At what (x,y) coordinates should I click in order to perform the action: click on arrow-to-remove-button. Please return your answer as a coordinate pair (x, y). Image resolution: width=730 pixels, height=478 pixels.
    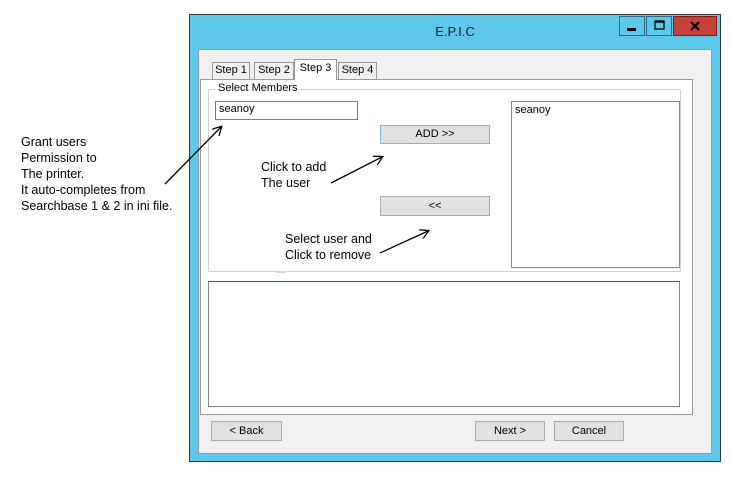
    Looking at the image, I should click on (403, 242).